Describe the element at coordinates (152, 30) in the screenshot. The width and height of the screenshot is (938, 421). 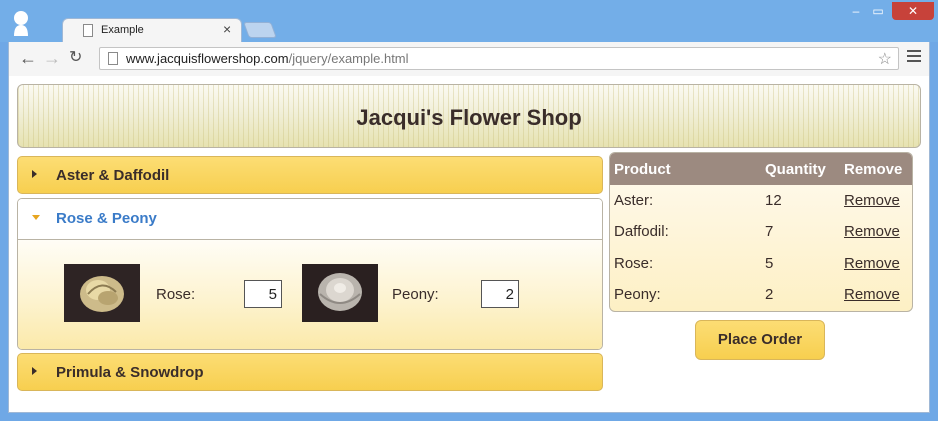
I see `browser-tab: Example ×` at that location.